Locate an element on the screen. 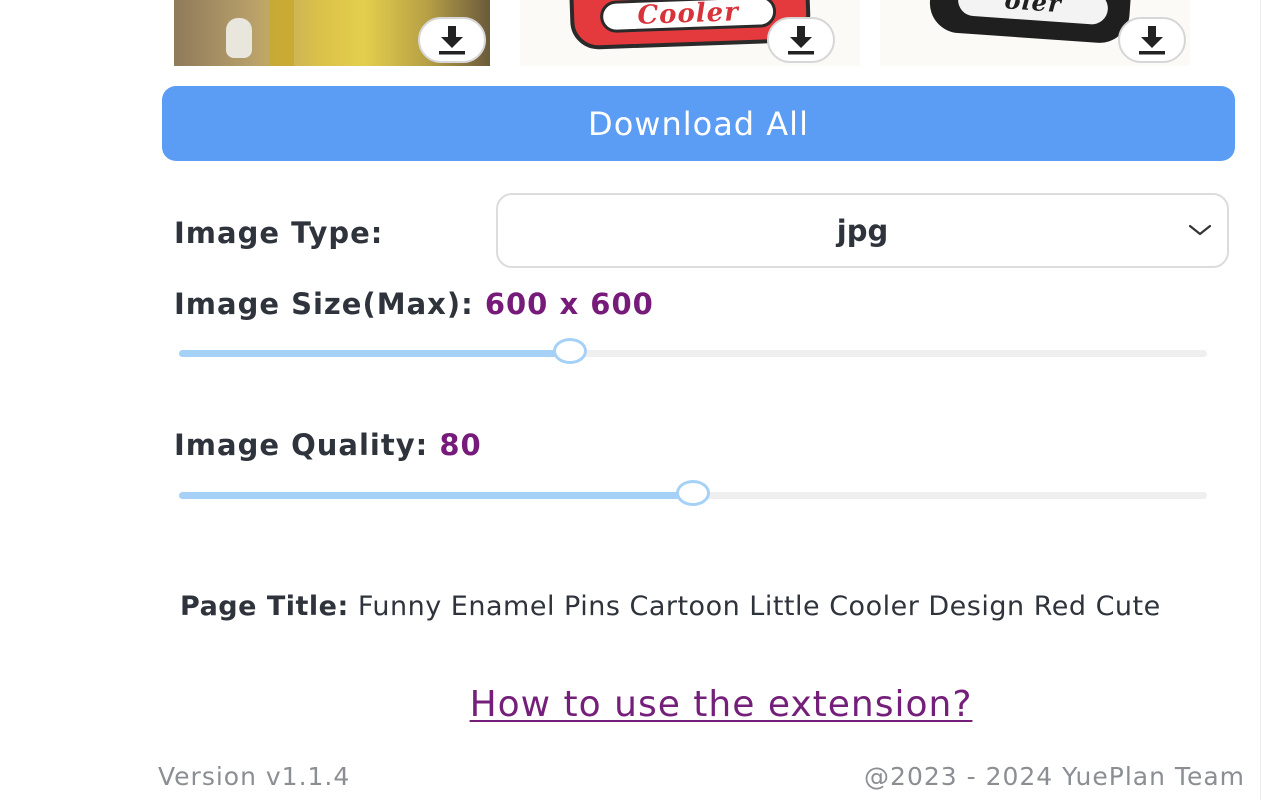  image-quality-row: Image Quality: 80 is located at coordinates (328, 445).